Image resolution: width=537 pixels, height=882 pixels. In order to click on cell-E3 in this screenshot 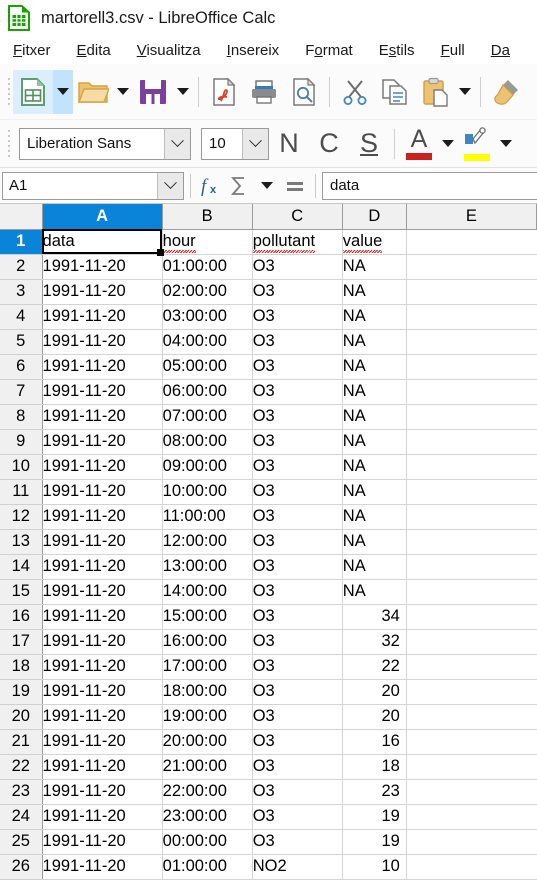, I will do `click(471, 292)`.